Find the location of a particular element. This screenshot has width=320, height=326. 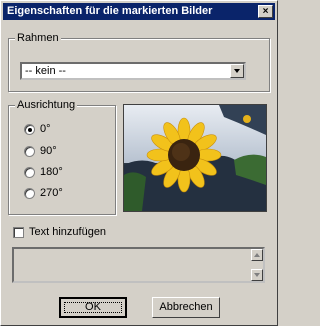

add-text-checkbox is located at coordinates (18, 232).